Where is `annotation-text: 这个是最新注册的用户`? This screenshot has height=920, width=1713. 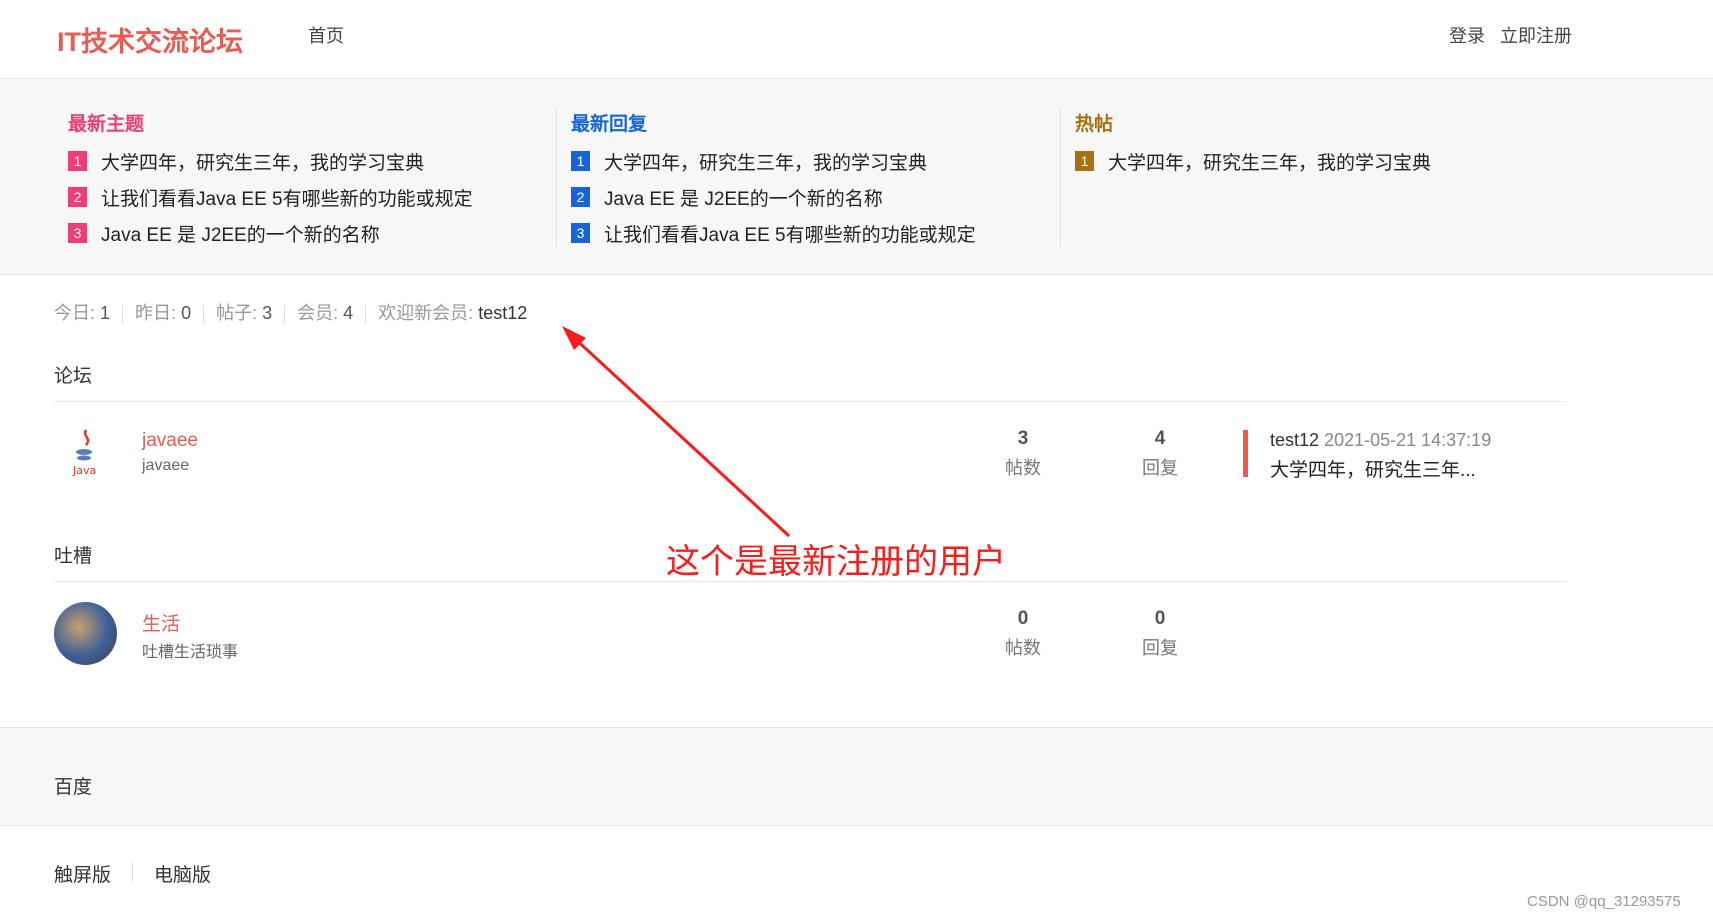
annotation-text: 这个是最新注册的用户 is located at coordinates (836, 562).